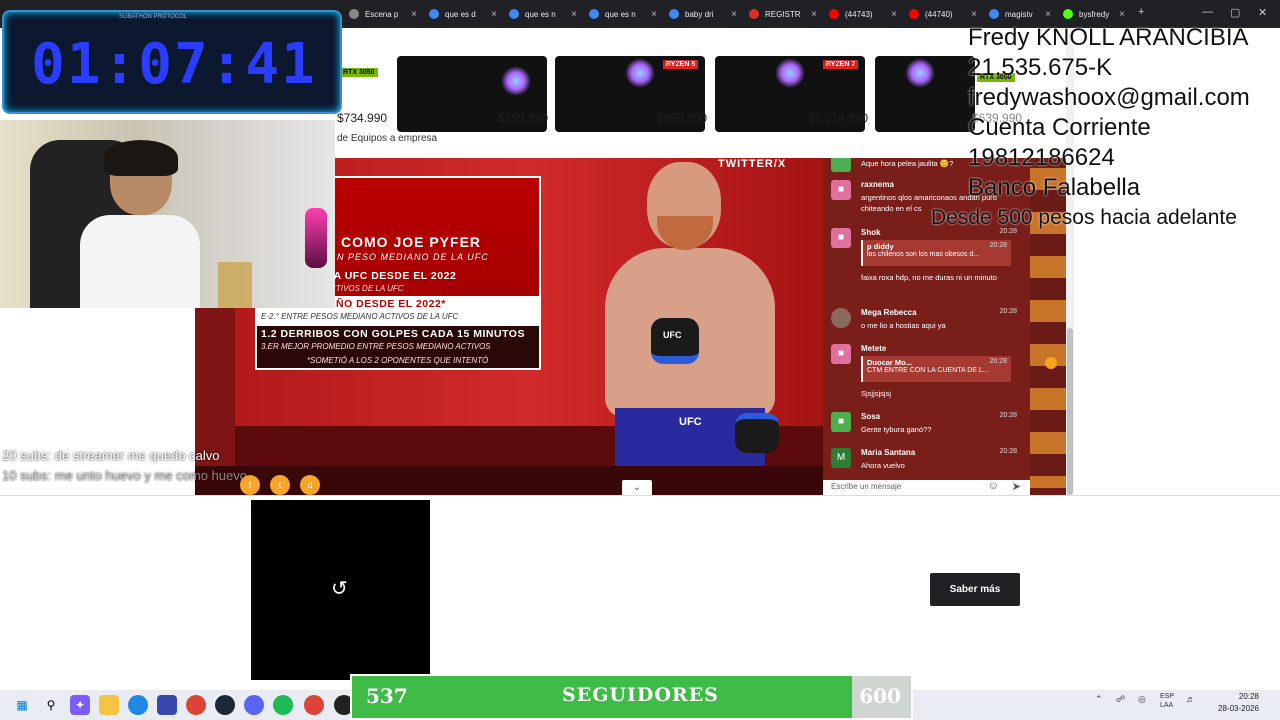 This screenshot has height=720, width=1280. What do you see at coordinates (998, 245) in the screenshot?
I see `reply-time: 20:28` at bounding box center [998, 245].